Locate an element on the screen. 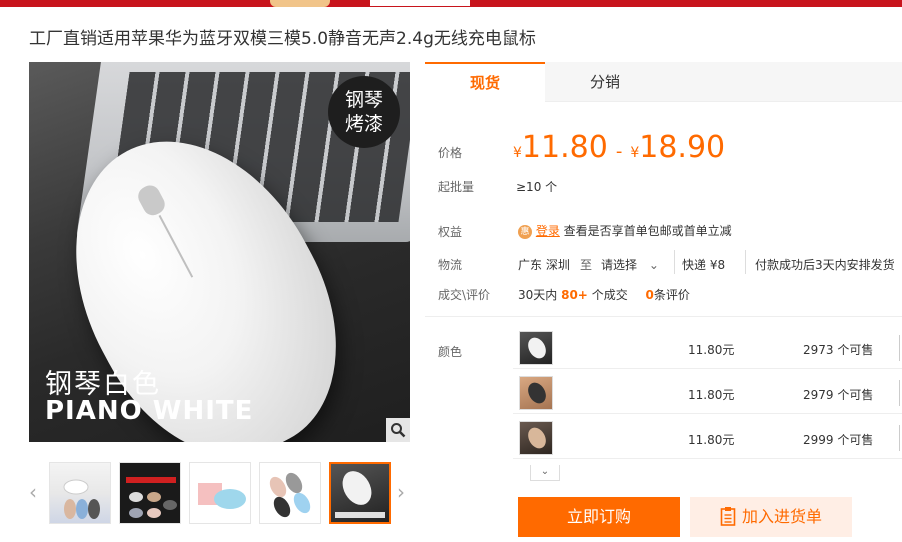 This screenshot has height=542, width=902. price-high: 18.90 is located at coordinates (682, 147).